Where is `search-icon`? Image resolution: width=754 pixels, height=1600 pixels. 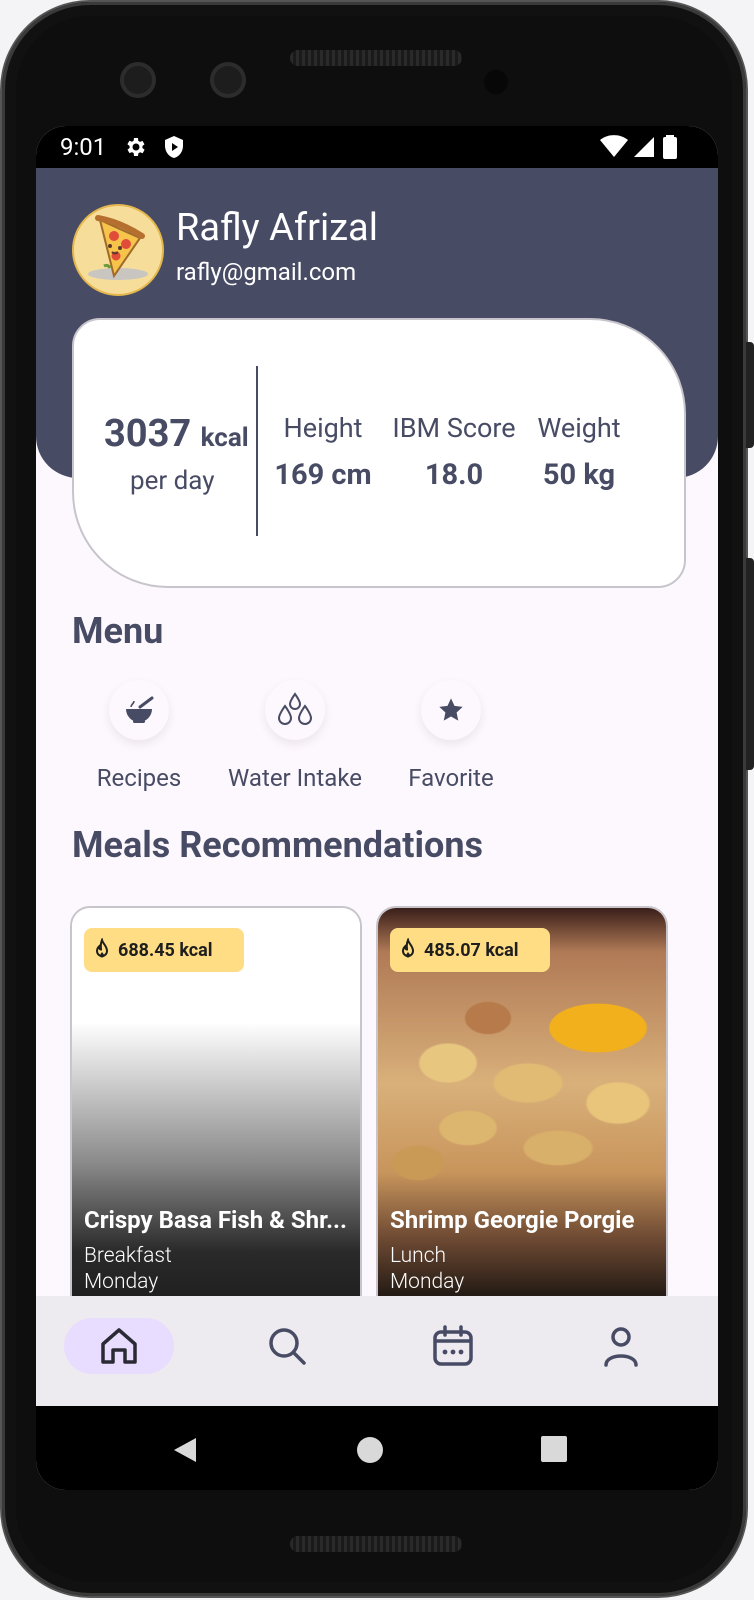 search-icon is located at coordinates (287, 1346).